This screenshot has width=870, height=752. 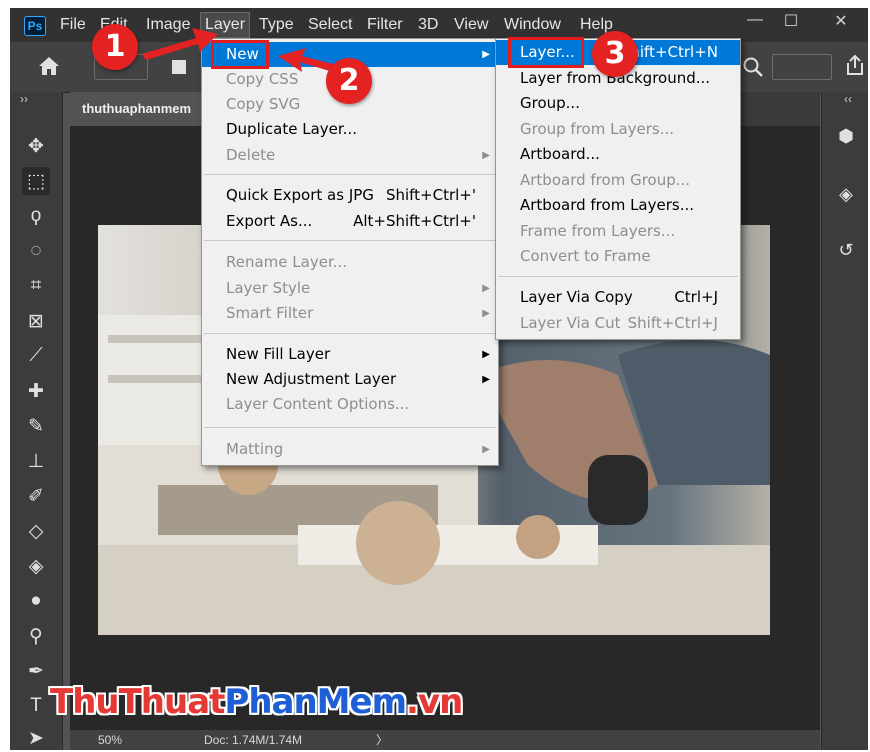 I want to click on step-1-badge: 1, so click(x=115, y=47).